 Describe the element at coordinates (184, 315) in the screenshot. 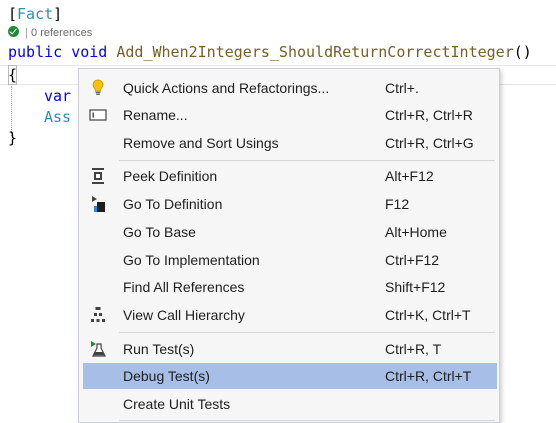

I see `menu-item-label: View Call Hierarchy` at that location.